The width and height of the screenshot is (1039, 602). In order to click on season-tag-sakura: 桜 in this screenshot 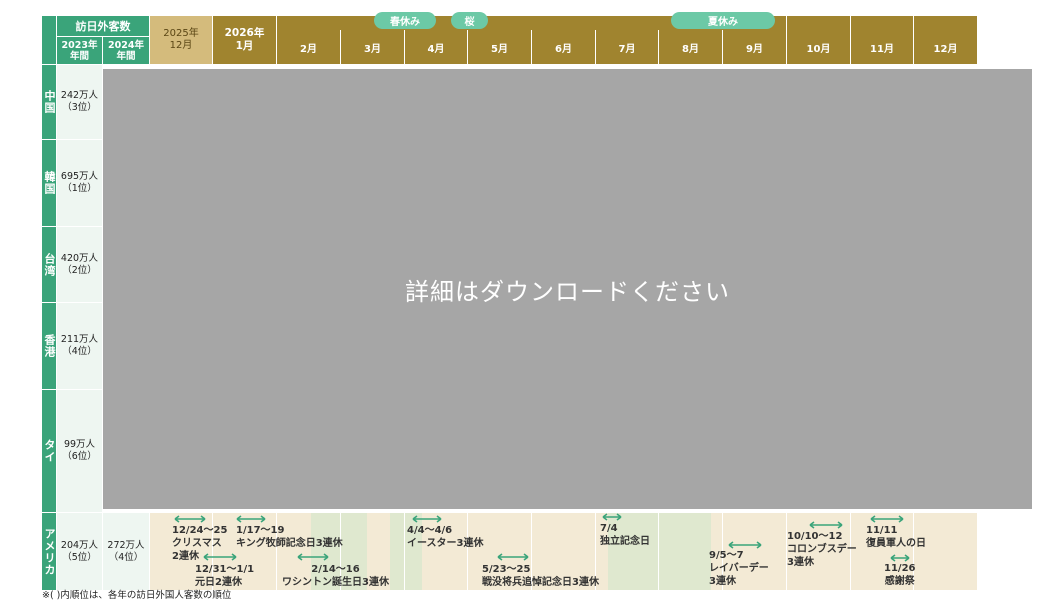, I will do `click(469, 20)`.